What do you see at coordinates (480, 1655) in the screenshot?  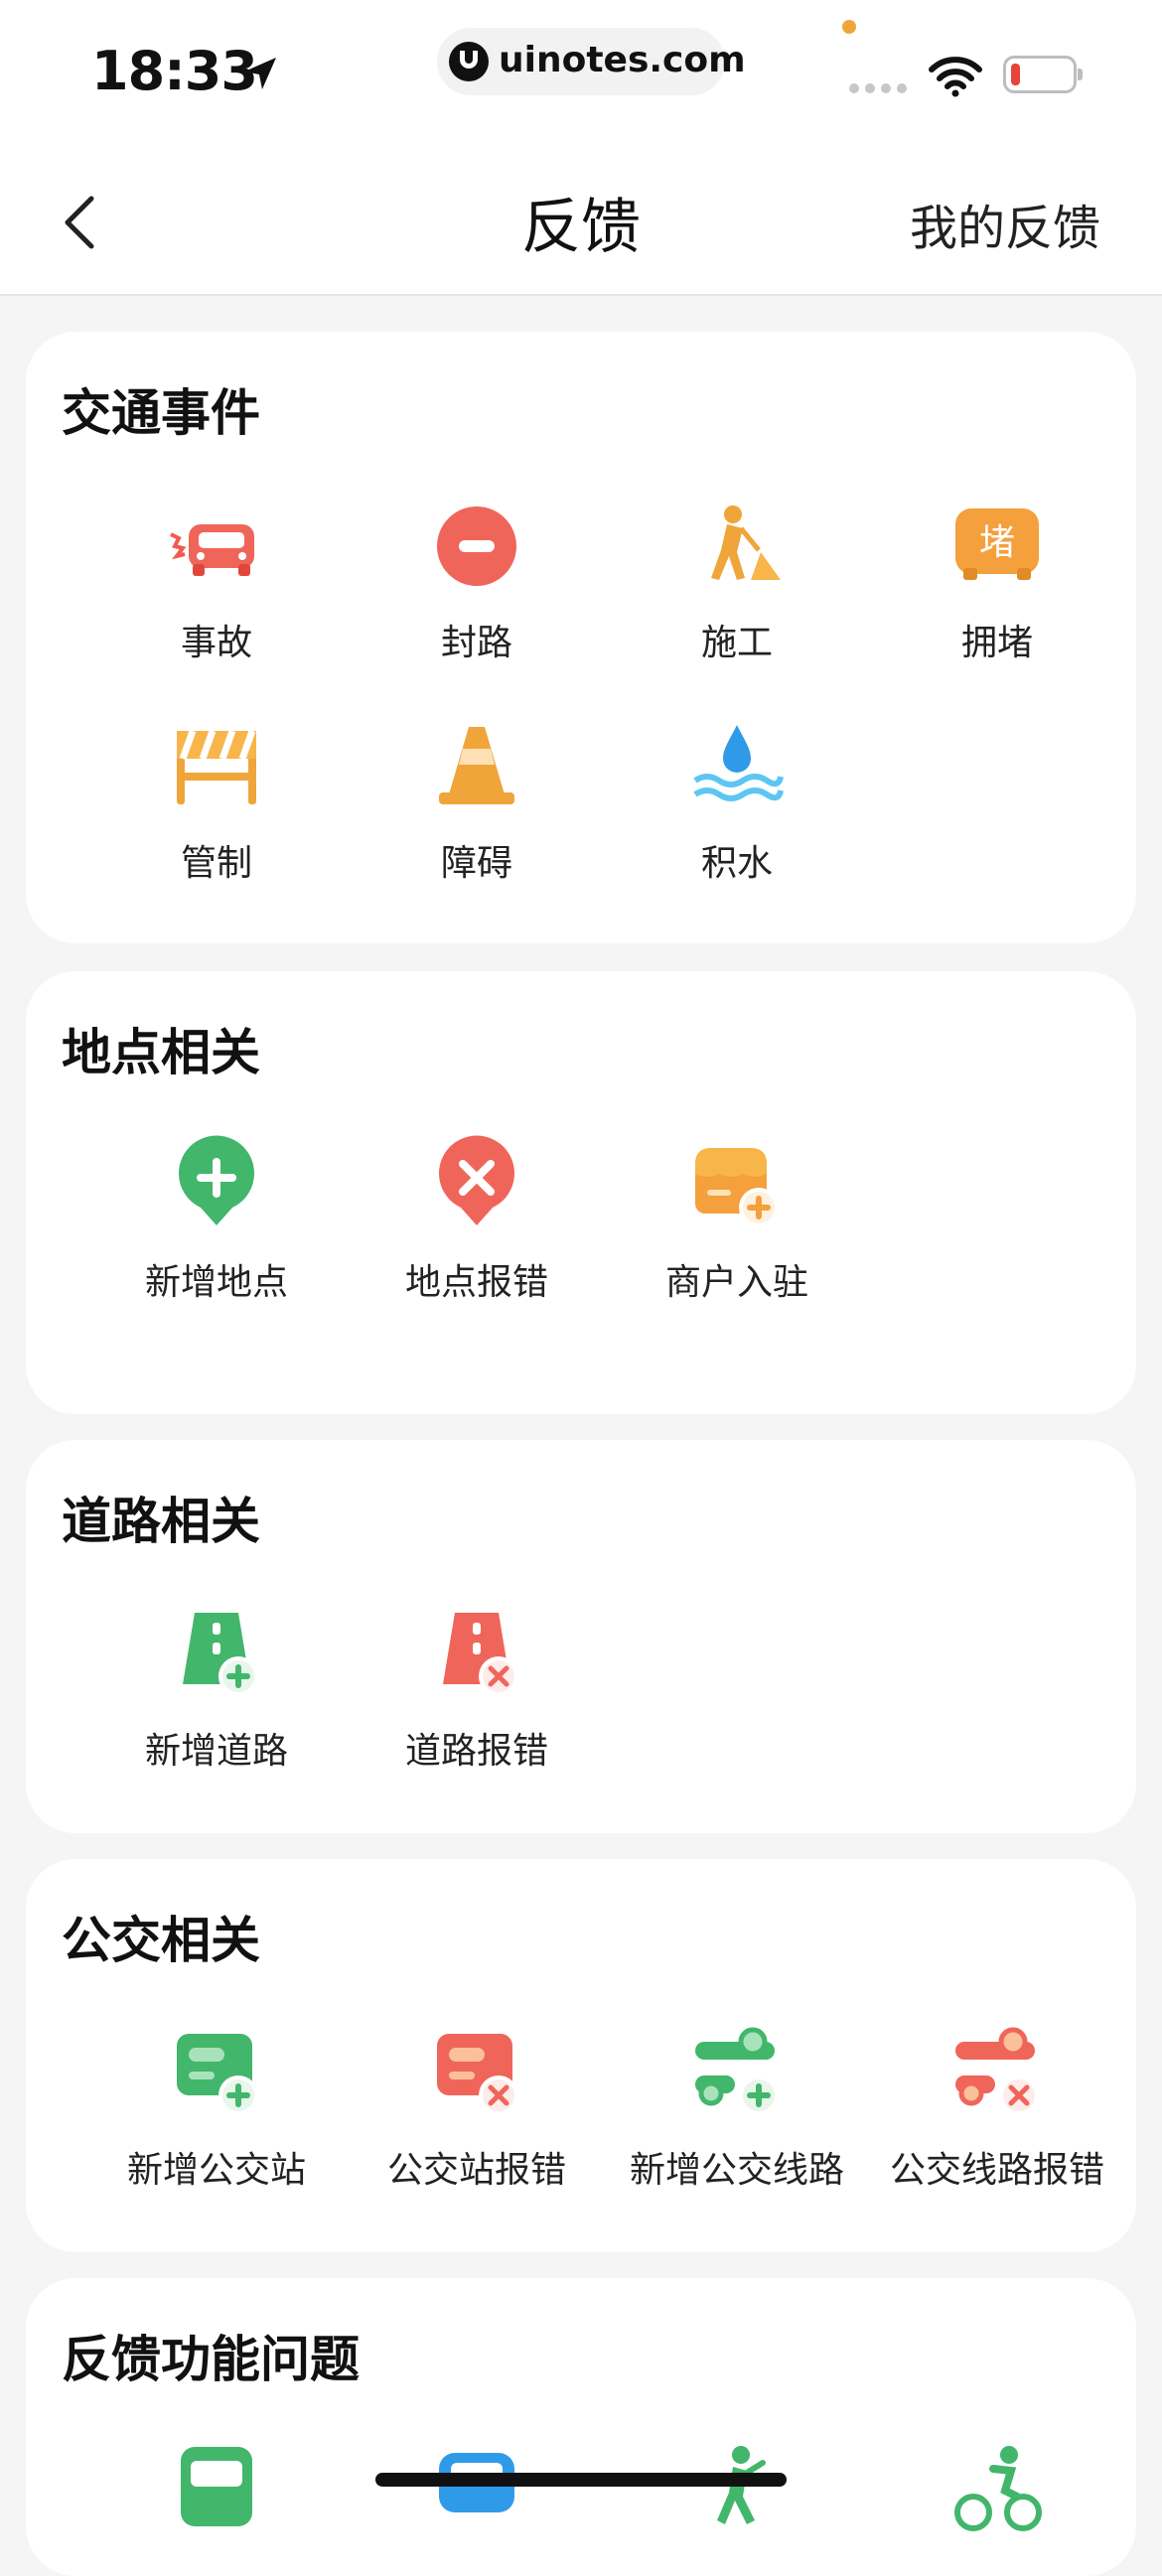 I see `road-error-icon` at bounding box center [480, 1655].